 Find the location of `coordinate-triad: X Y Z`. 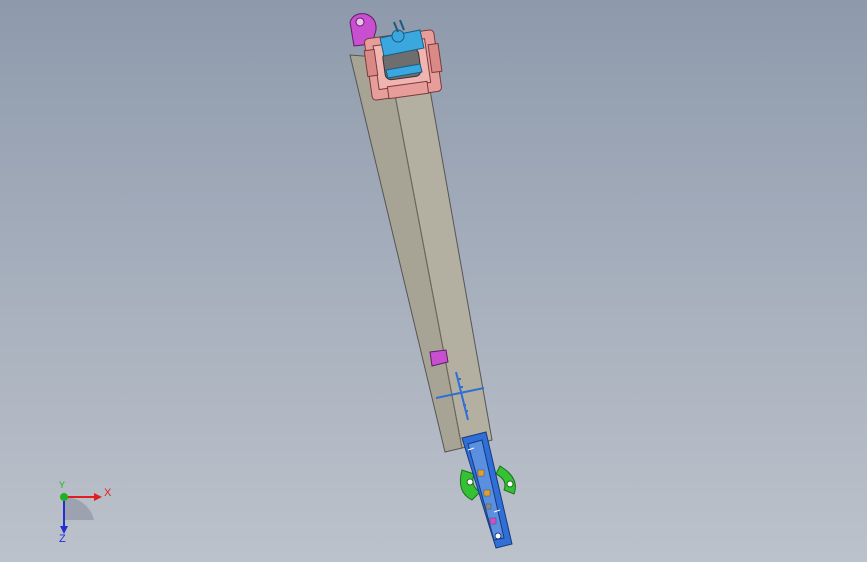

coordinate-triad: X Y Z is located at coordinates (80, 515).